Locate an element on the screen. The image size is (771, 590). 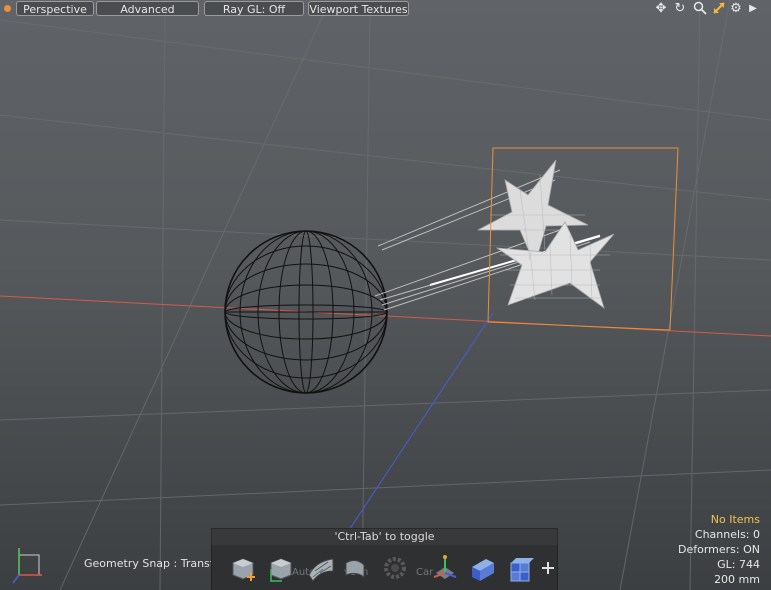
shading-dropdown: Advanced is located at coordinates (147, 8).